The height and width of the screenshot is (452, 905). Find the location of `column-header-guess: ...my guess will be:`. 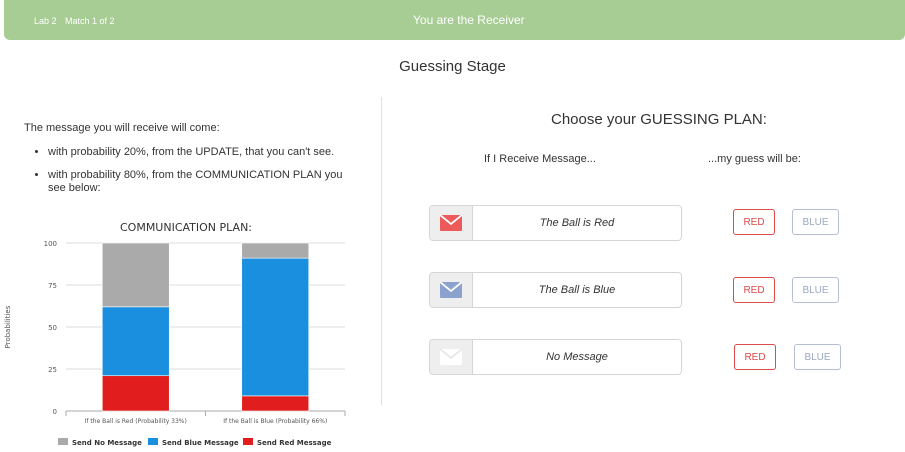

column-header-guess: ...my guess will be: is located at coordinates (754, 159).